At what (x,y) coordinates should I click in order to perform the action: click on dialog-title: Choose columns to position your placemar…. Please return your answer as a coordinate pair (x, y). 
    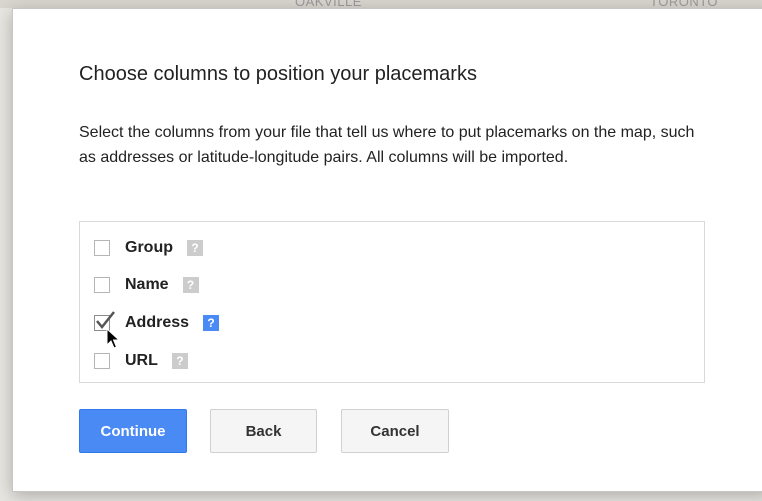
    Looking at the image, I should click on (278, 74).